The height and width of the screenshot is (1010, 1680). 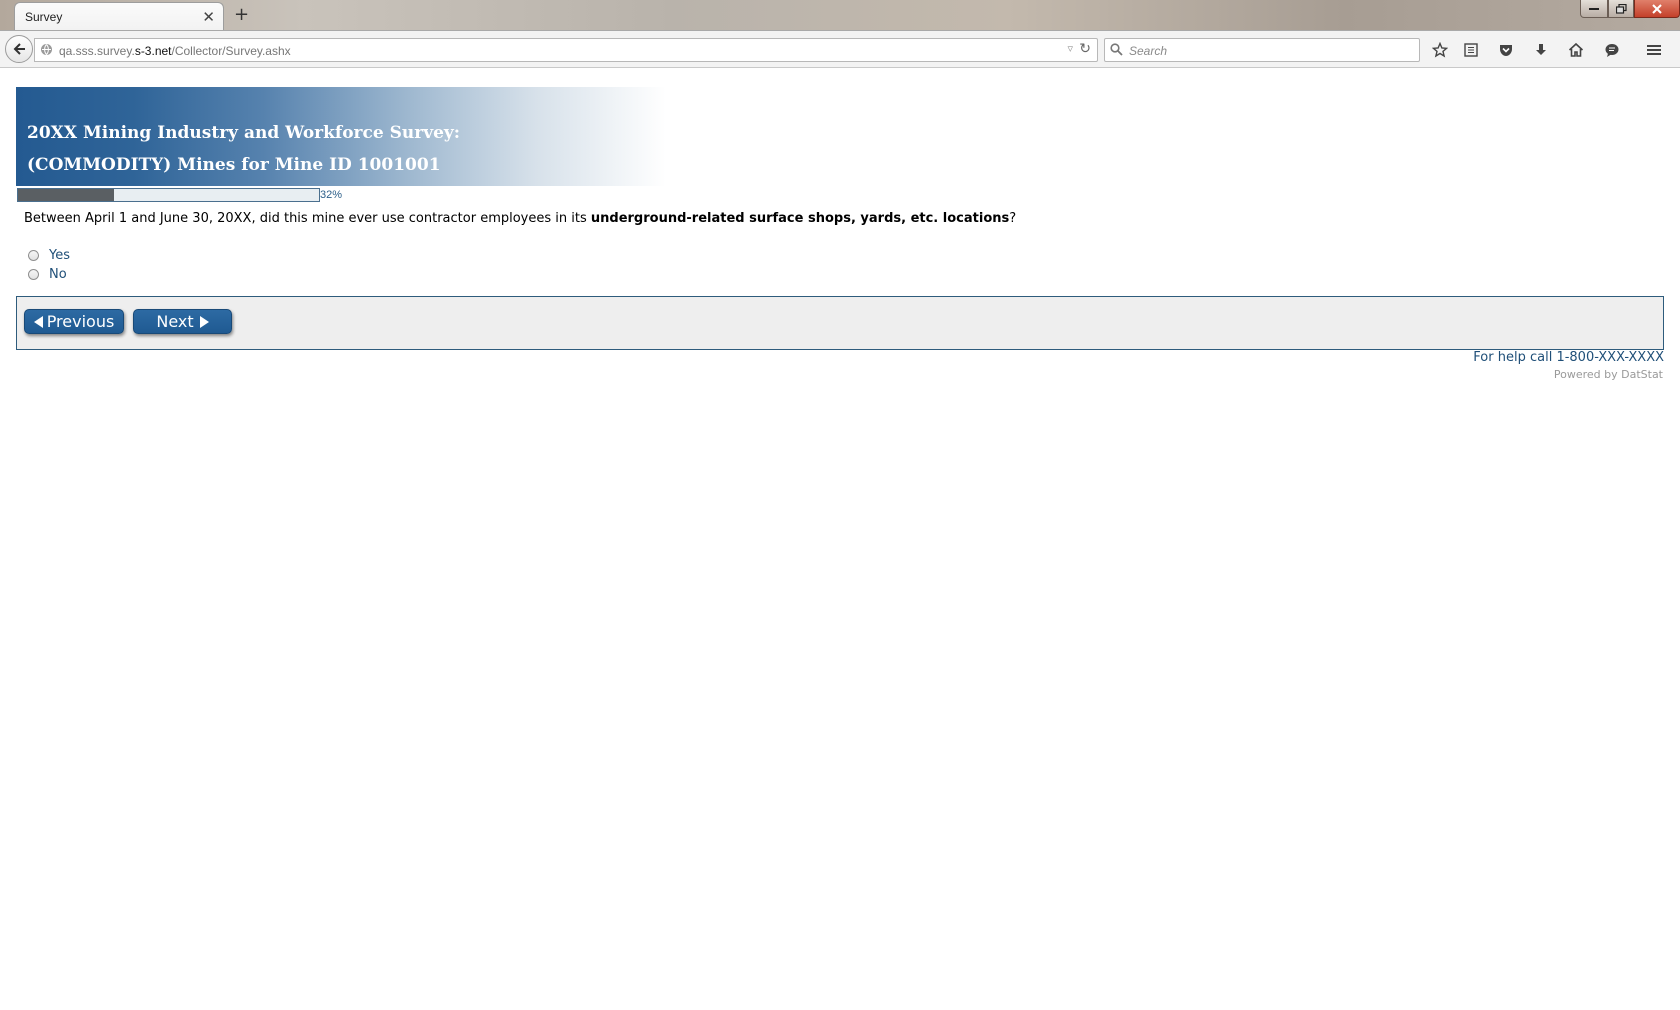 I want to click on answer-option-yes: Yes, so click(x=49, y=255).